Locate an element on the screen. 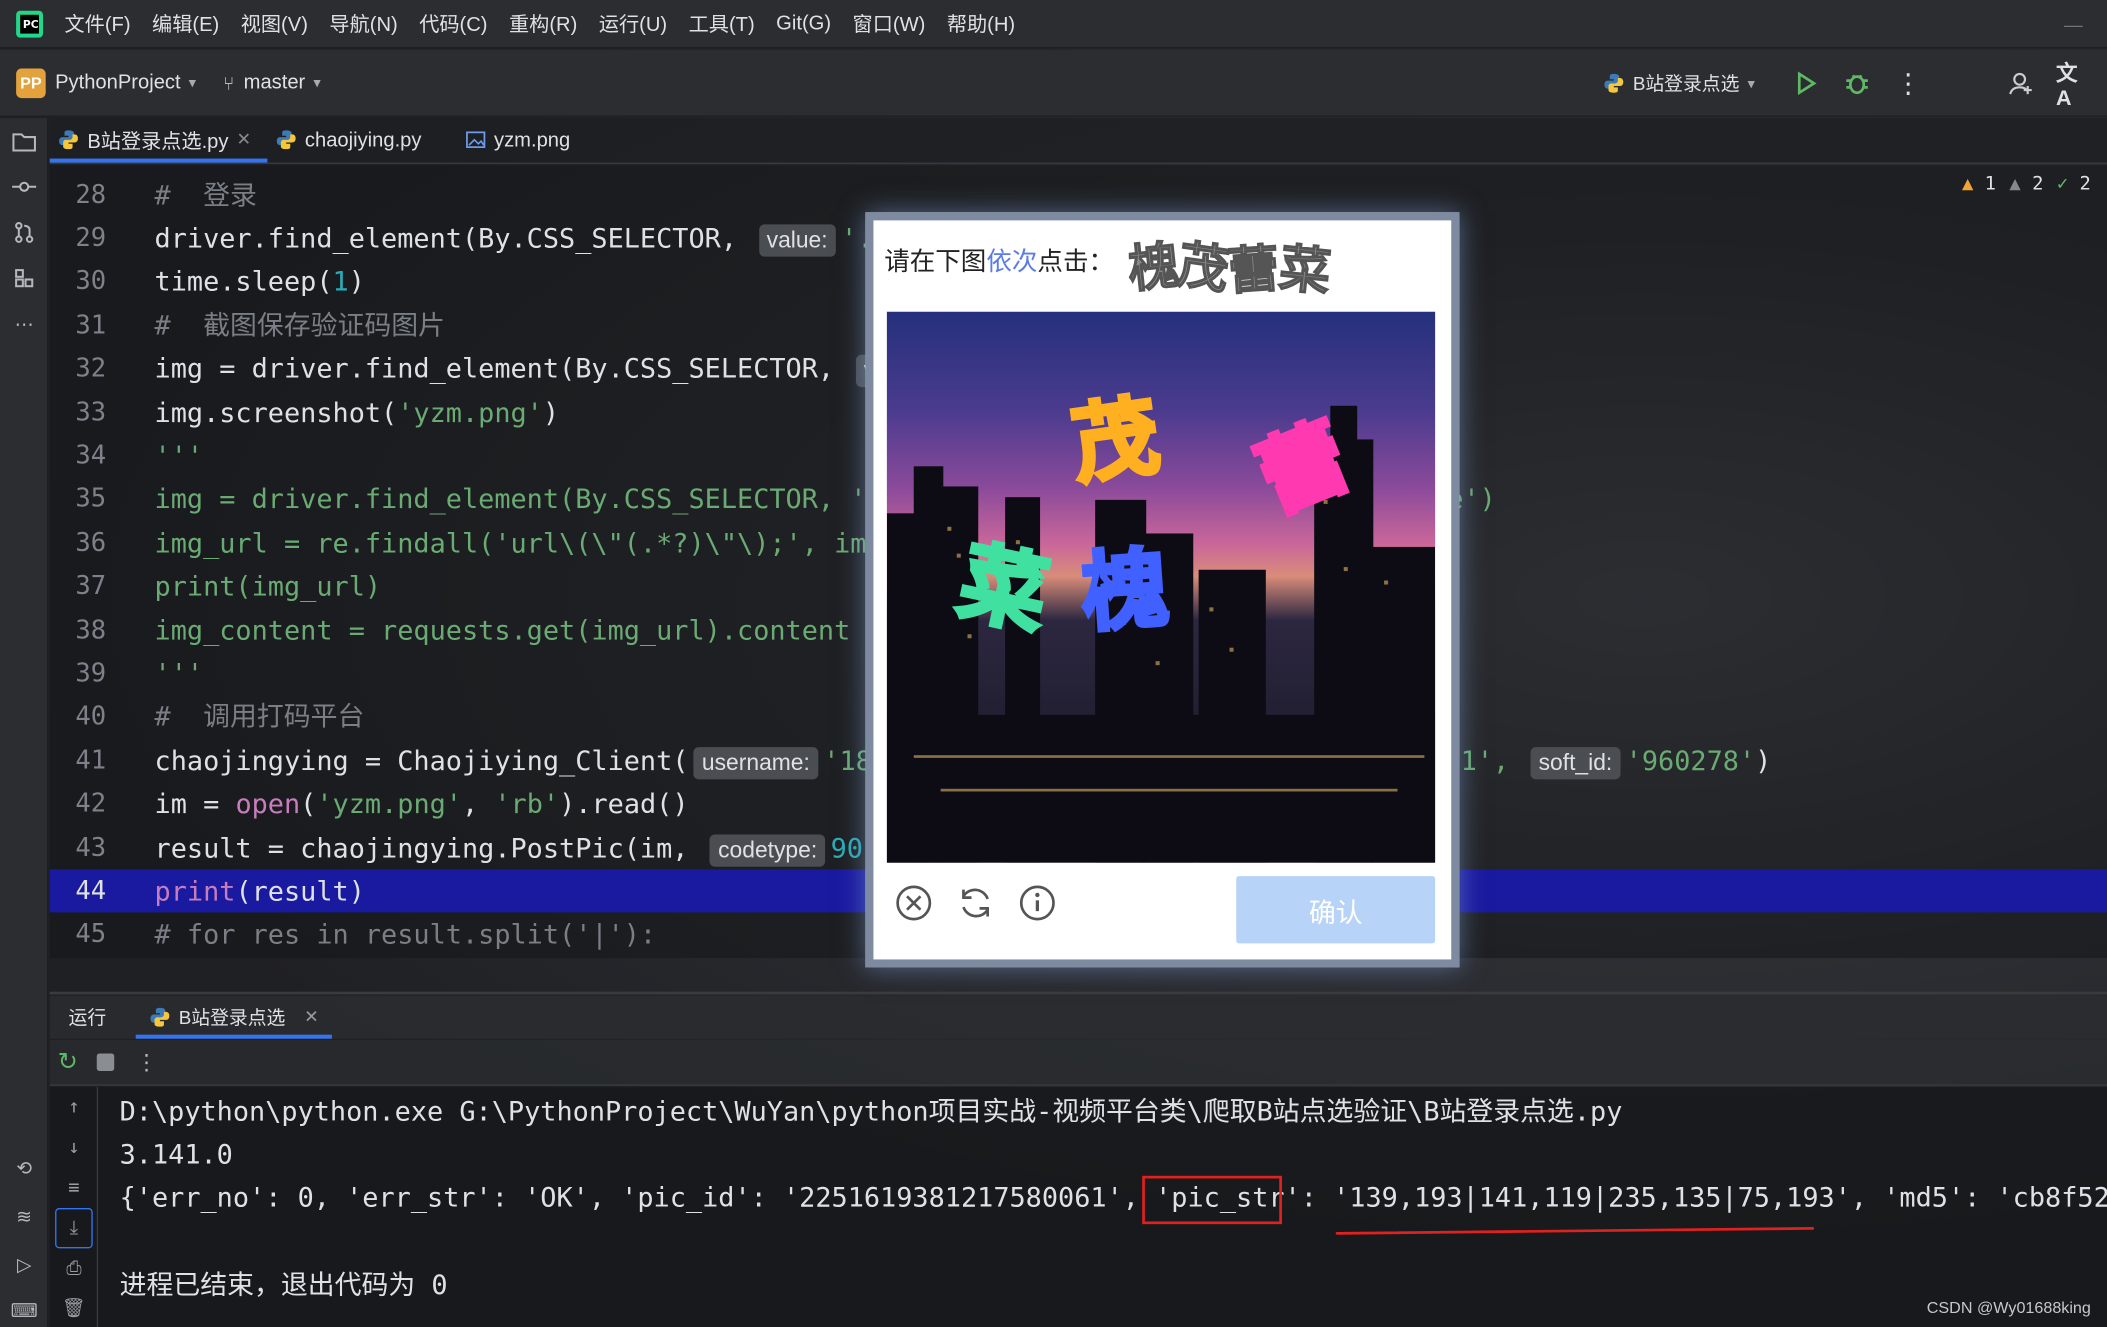 The width and height of the screenshot is (2107, 1327). line-number: 34 is located at coordinates (91, 455).